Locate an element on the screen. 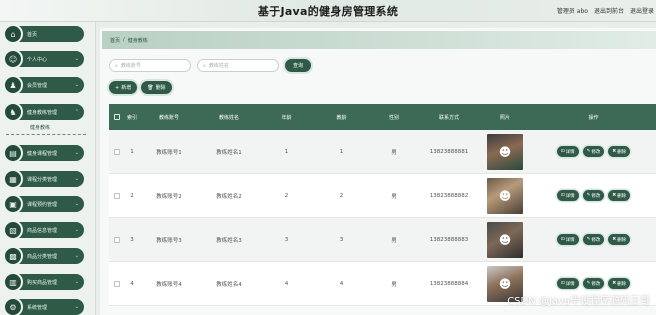 The width and height of the screenshot is (656, 315). sidebar-item-courses: ▤ 健身课程管理 ⌄ is located at coordinates (43, 153).